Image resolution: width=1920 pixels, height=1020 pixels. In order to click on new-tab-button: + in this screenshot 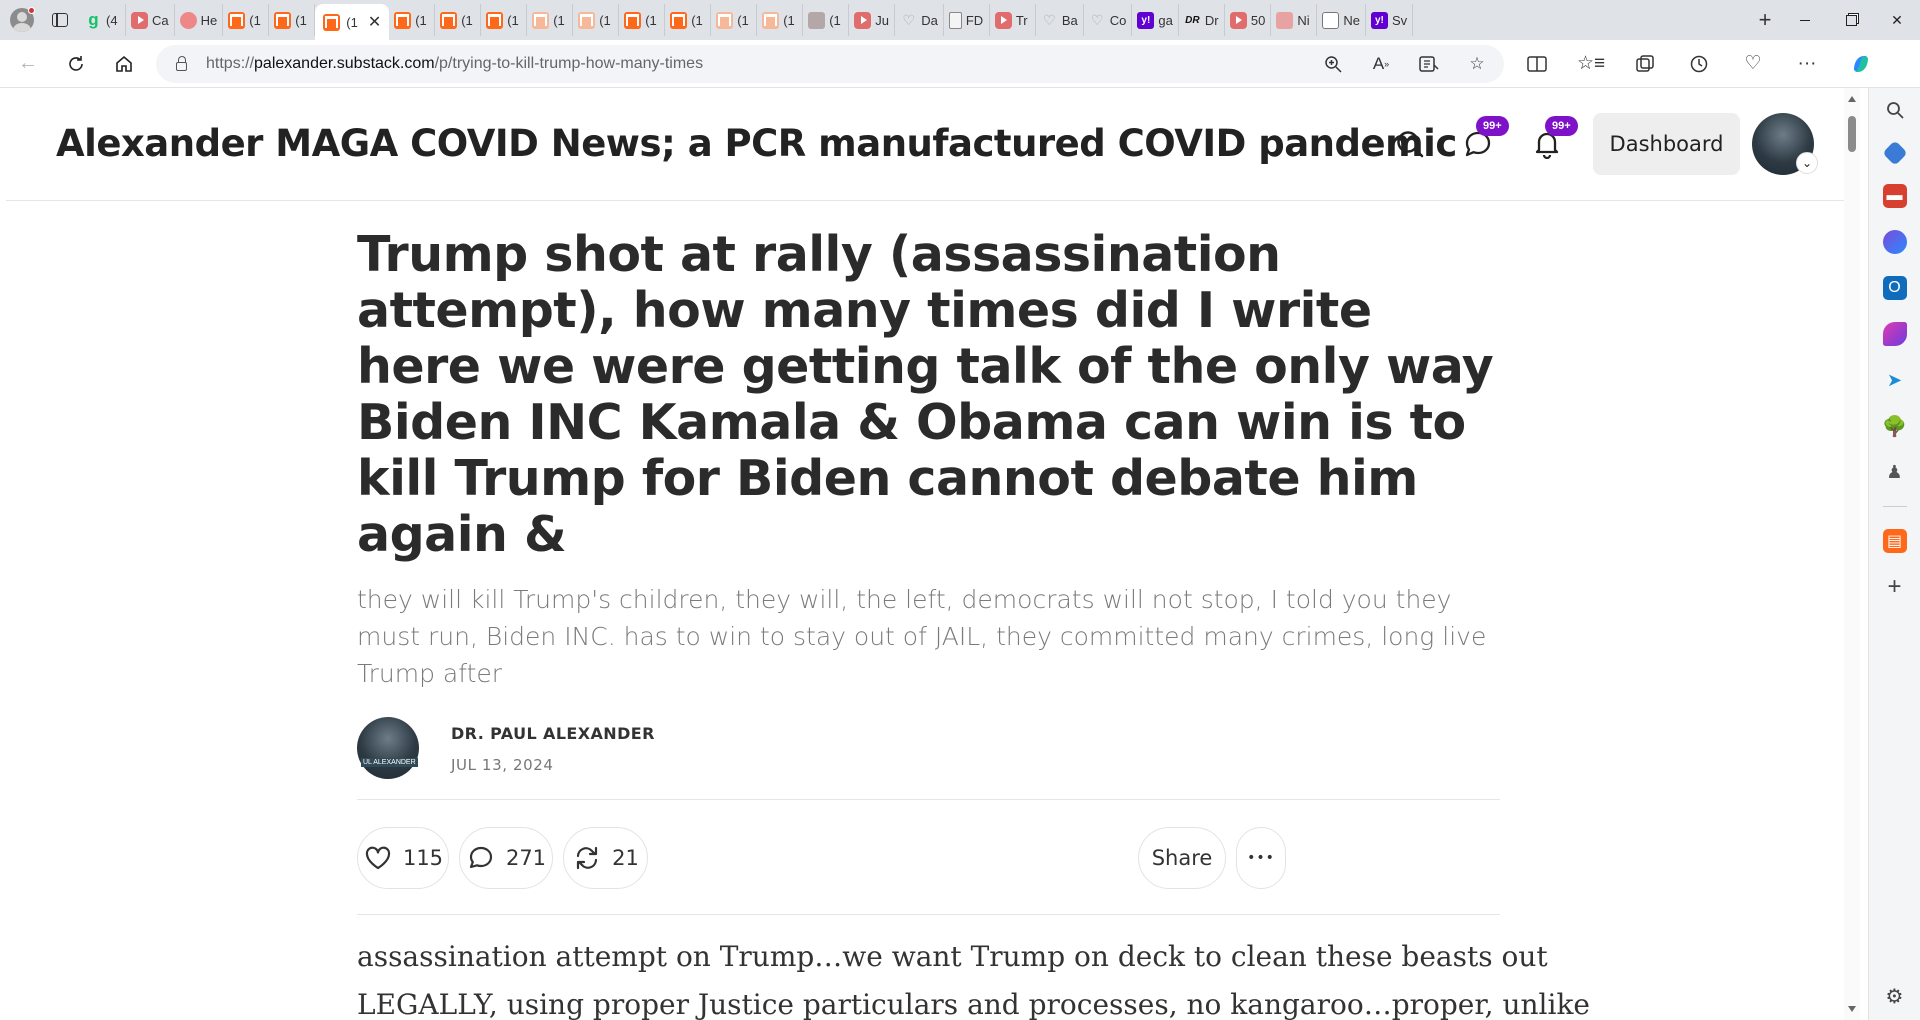, I will do `click(1765, 20)`.